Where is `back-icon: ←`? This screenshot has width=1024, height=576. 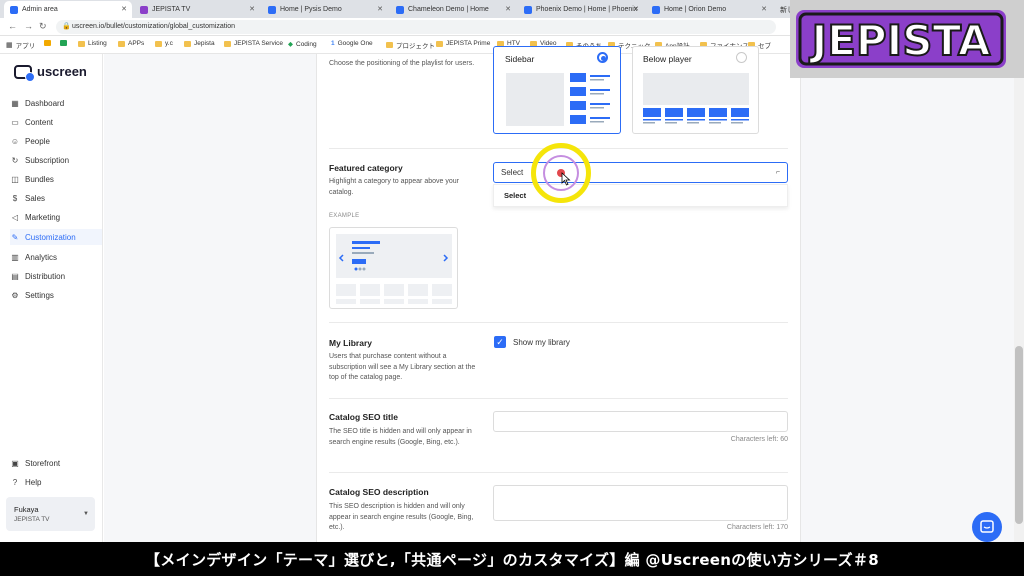
back-icon: ← is located at coordinates (12, 26).